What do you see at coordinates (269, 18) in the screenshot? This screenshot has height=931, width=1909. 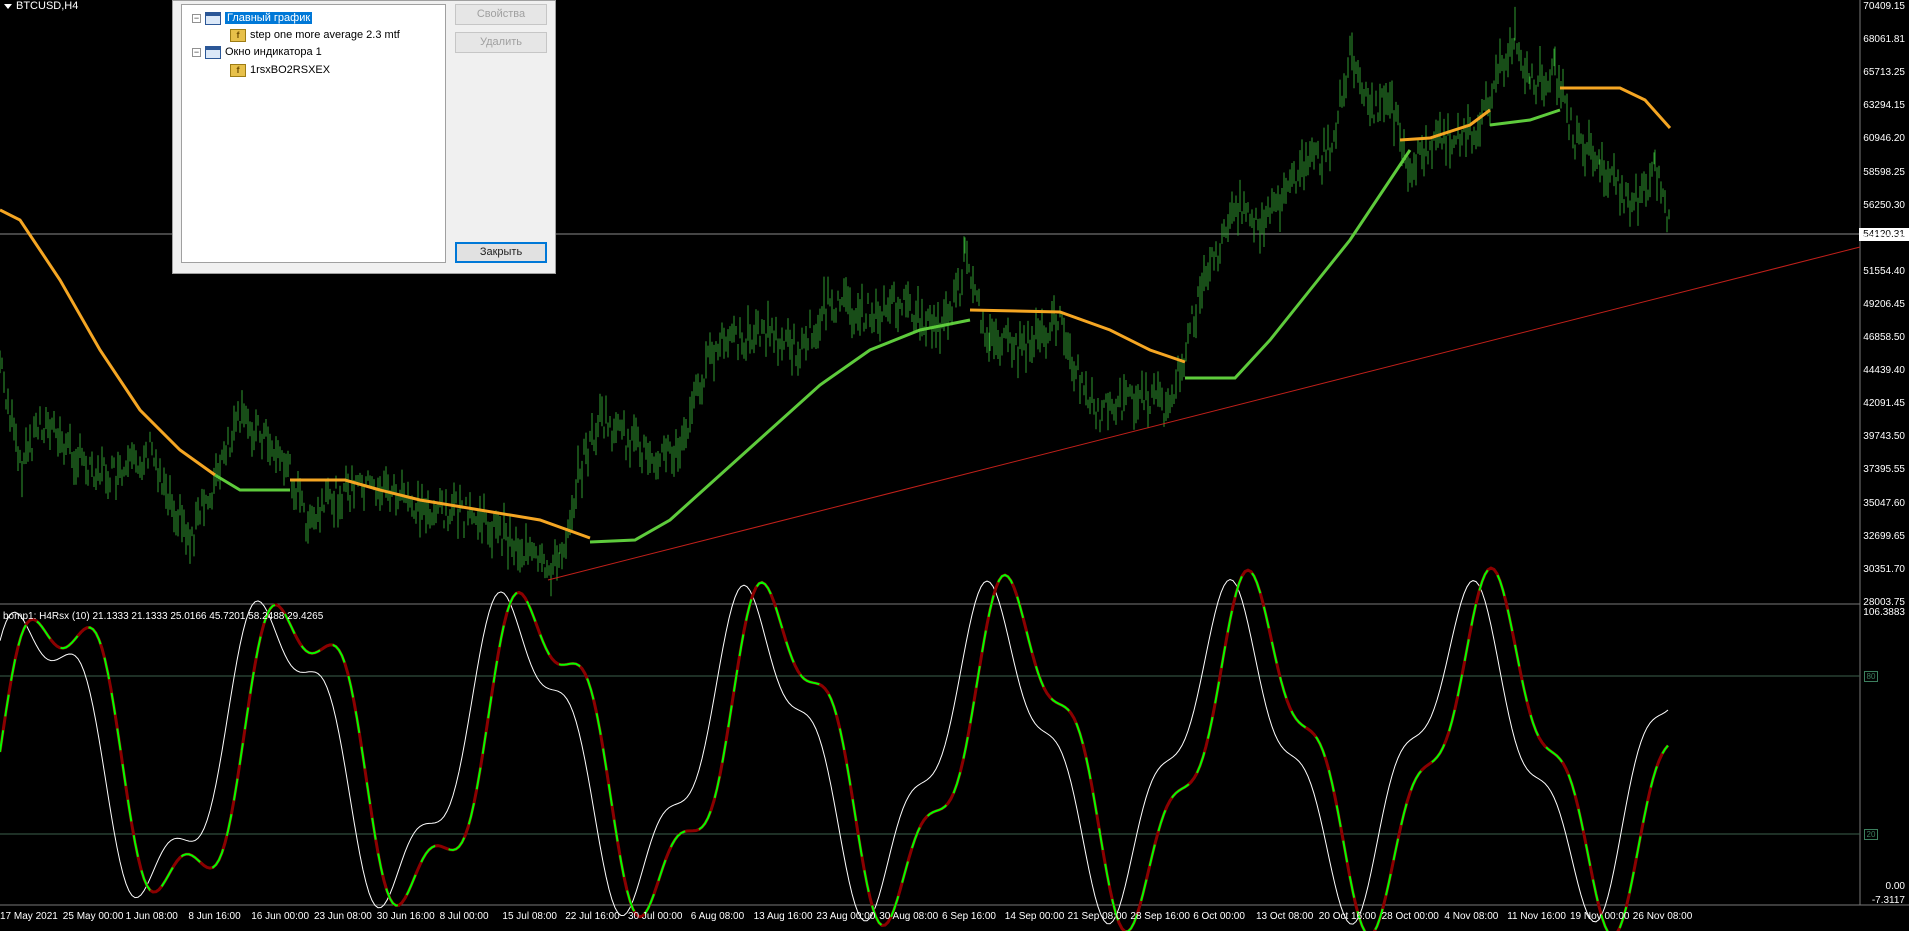 I see `tree-item-label: Главный график` at bounding box center [269, 18].